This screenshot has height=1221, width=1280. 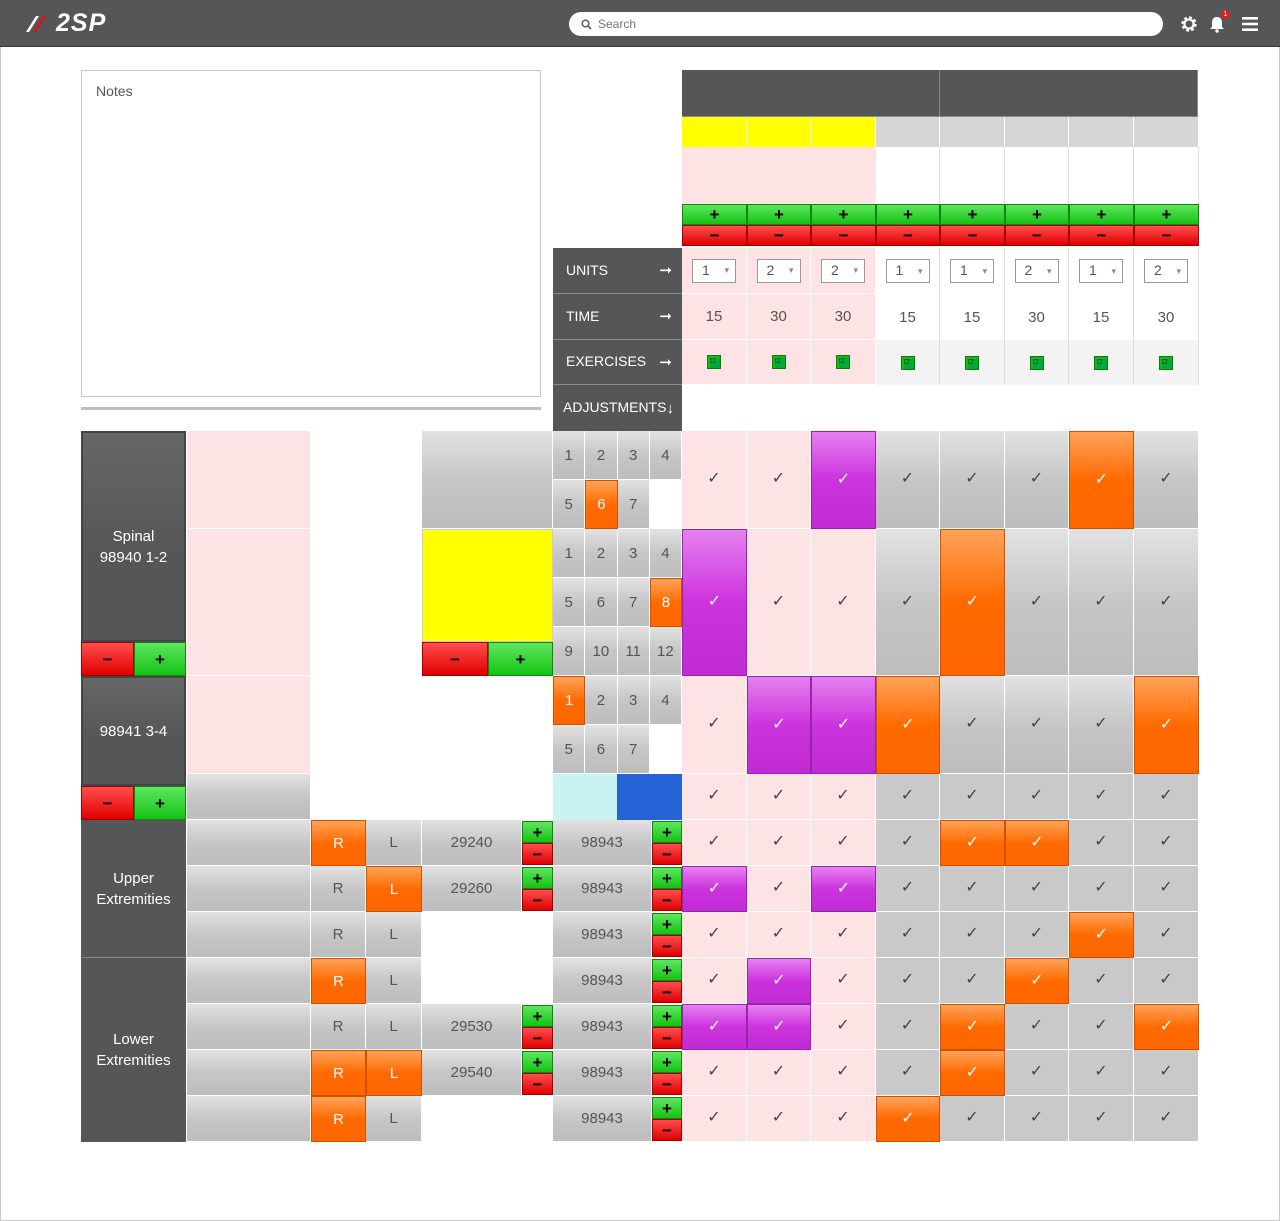 I want to click on check-cell-shoulder-neuro: ✓, so click(x=843, y=843).